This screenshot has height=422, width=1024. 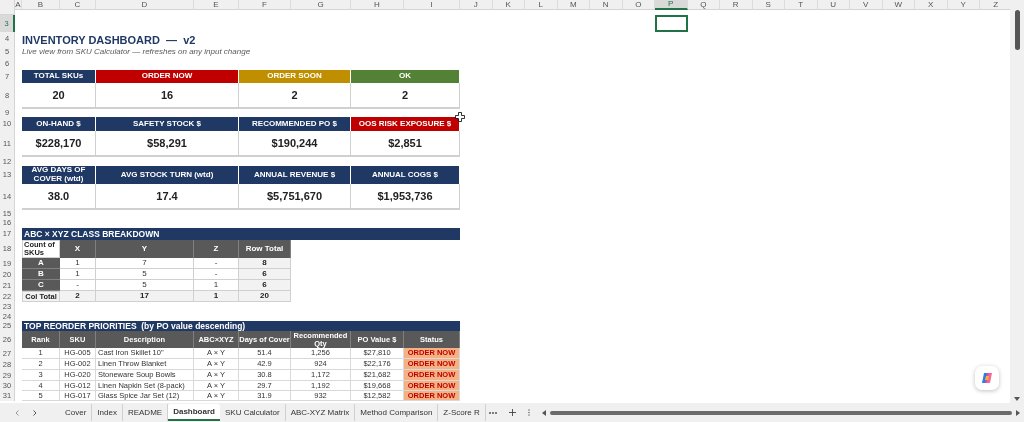 I want to click on column-header: W, so click(x=898, y=5).